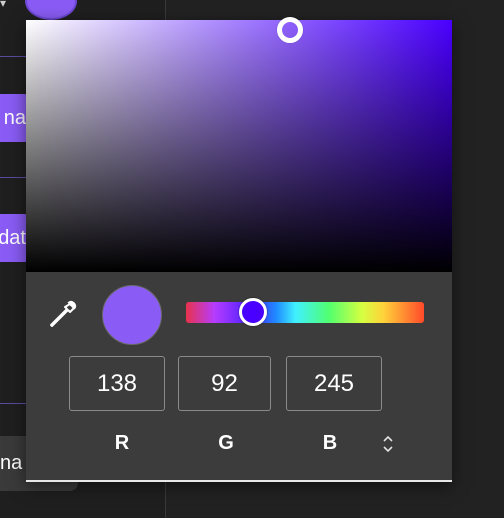 Image resolution: width=504 pixels, height=518 pixels. Describe the element at coordinates (305, 312) in the screenshot. I see `hue-slider` at that location.